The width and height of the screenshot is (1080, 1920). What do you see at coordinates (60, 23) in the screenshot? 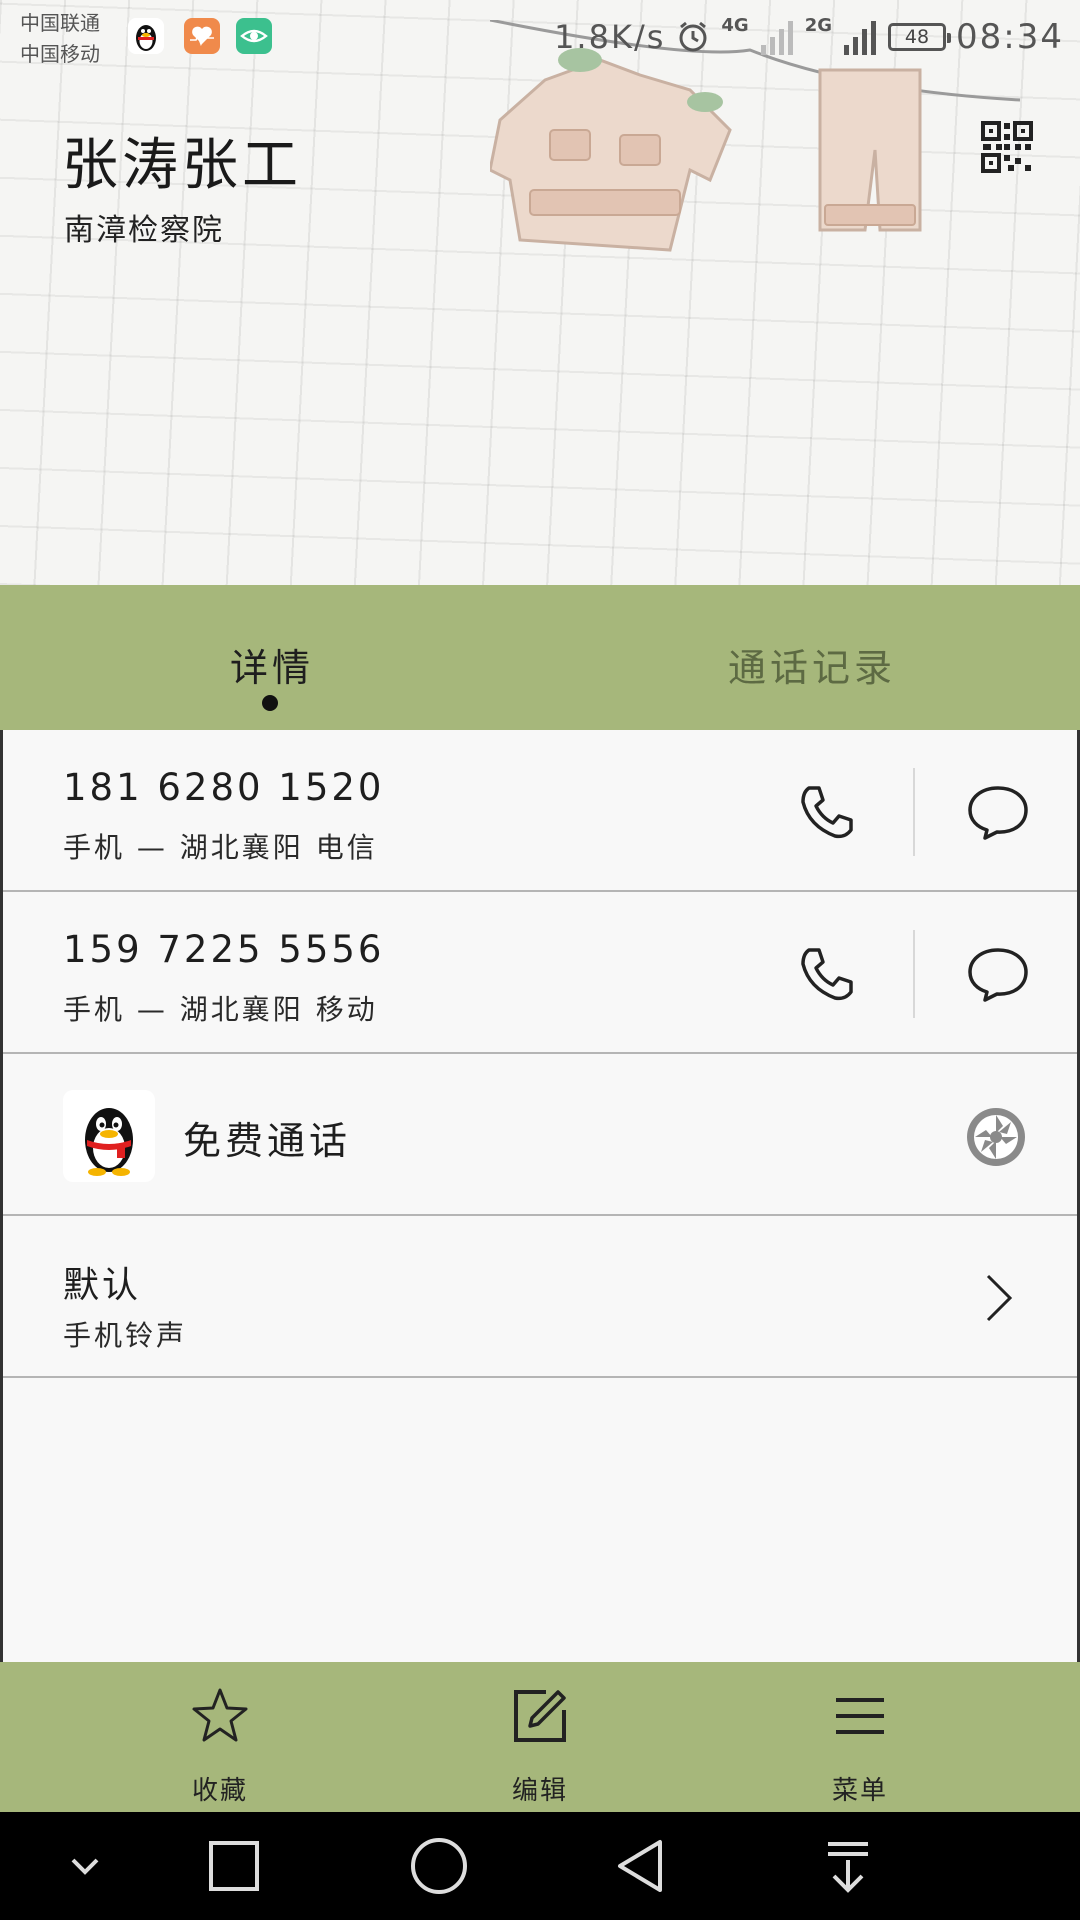
I see `carrier-1: 中国联通` at bounding box center [60, 23].